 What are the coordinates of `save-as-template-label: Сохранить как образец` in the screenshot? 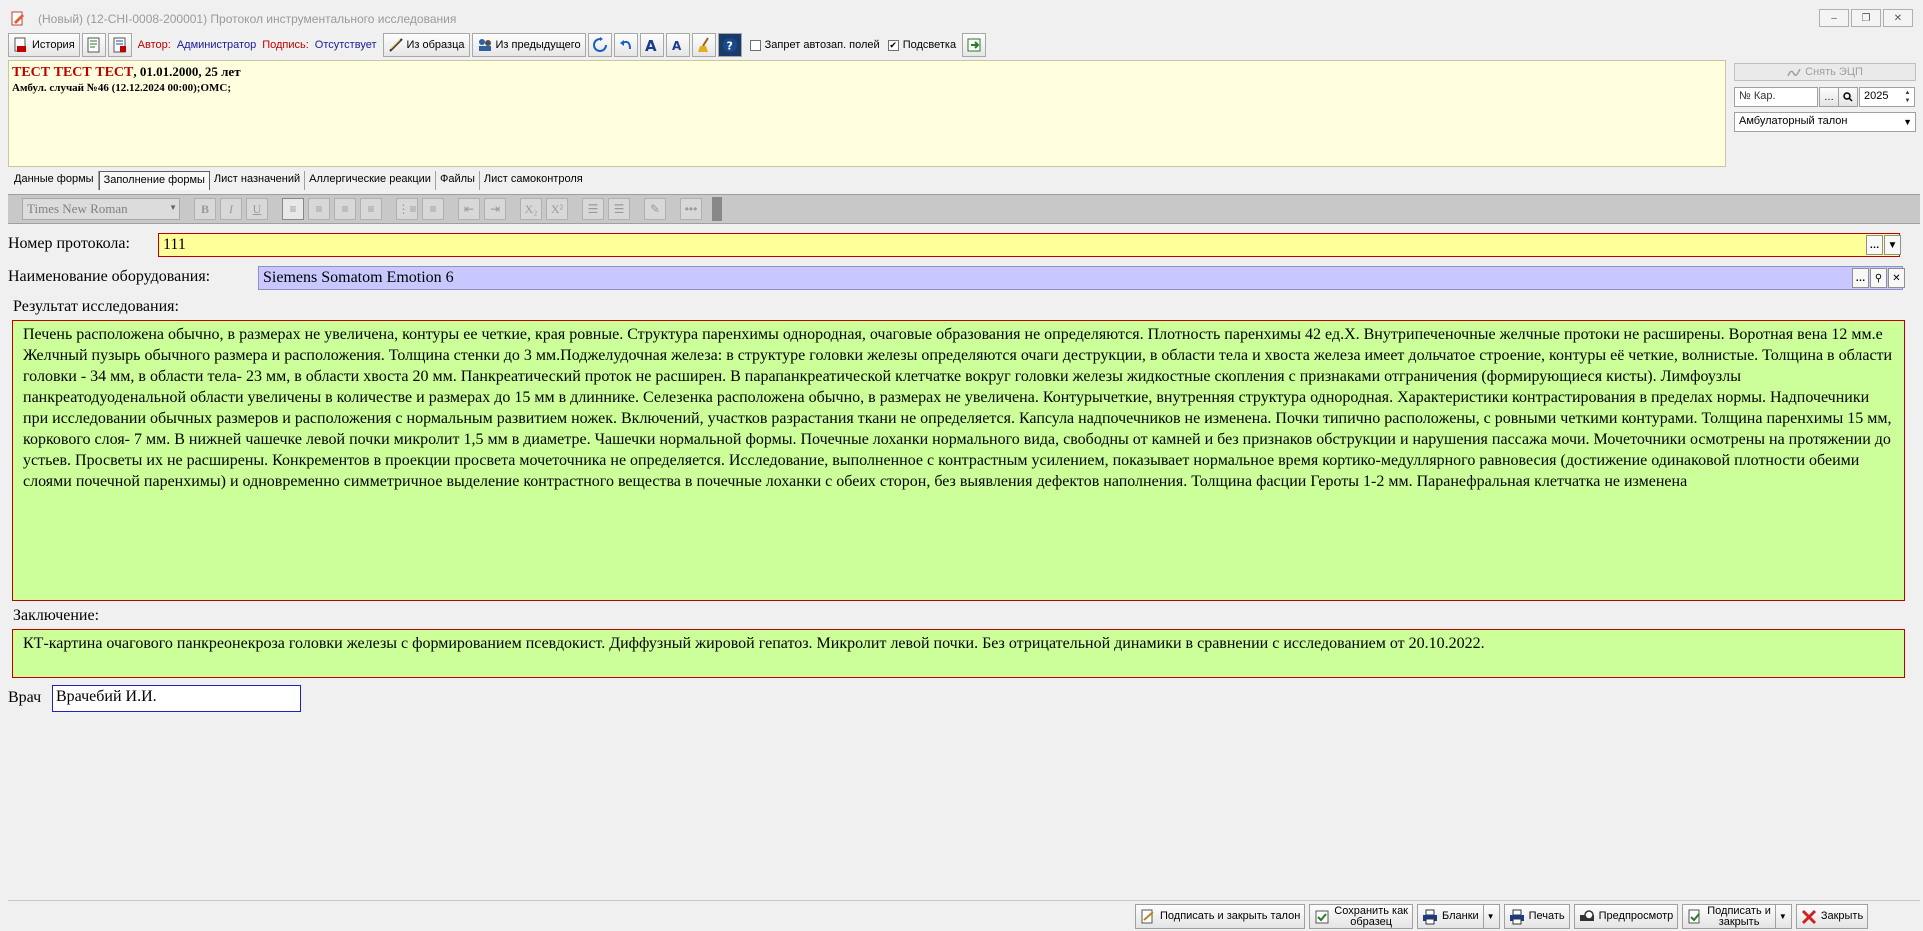 It's located at (1371, 916).